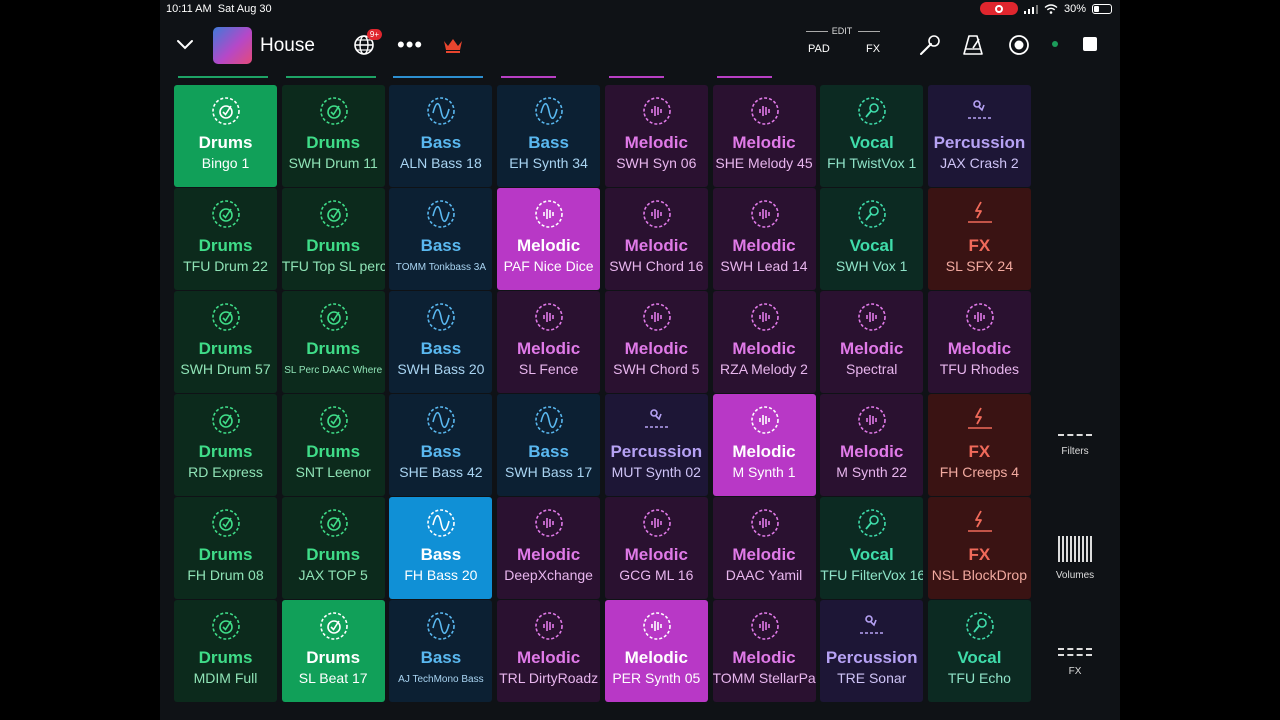 This screenshot has height=720, width=1280. Describe the element at coordinates (872, 111) in the screenshot. I see `vocal-icon` at that location.